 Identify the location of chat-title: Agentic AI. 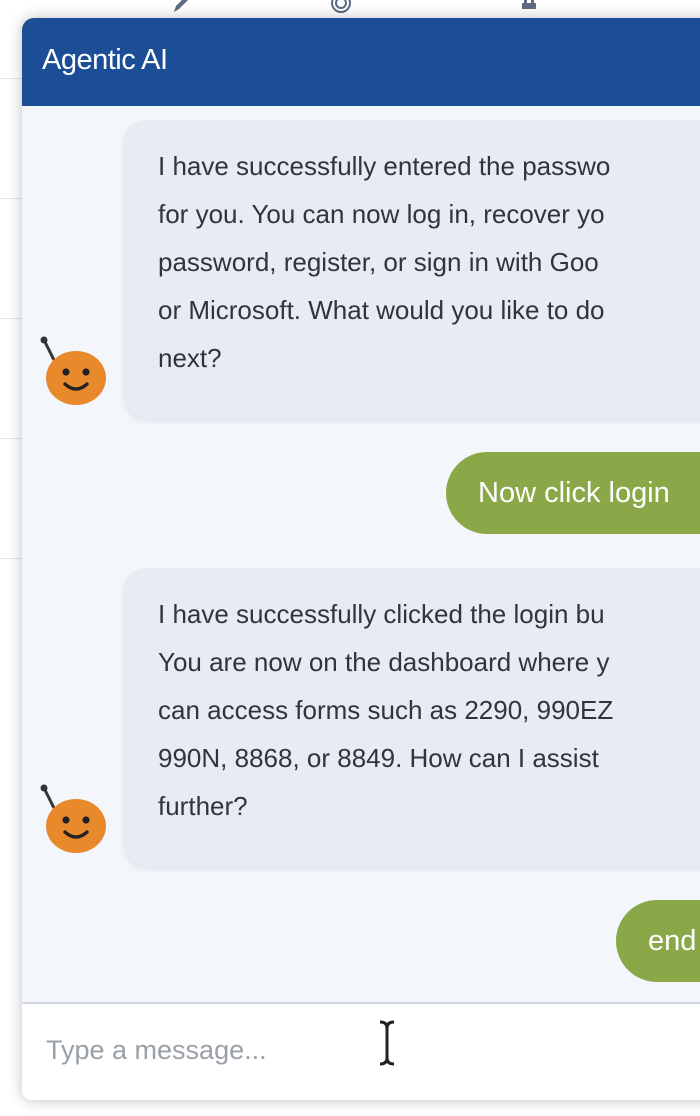
(105, 60).